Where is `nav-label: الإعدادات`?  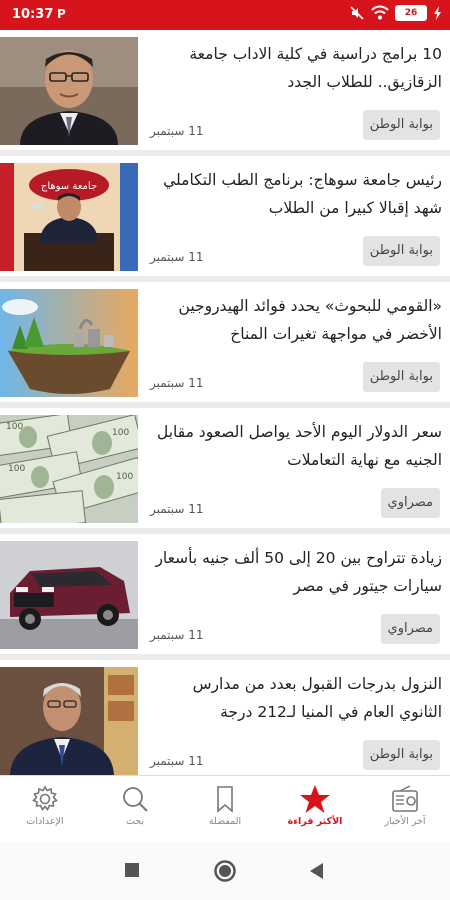
nav-label: الإعدادات is located at coordinates (45, 821).